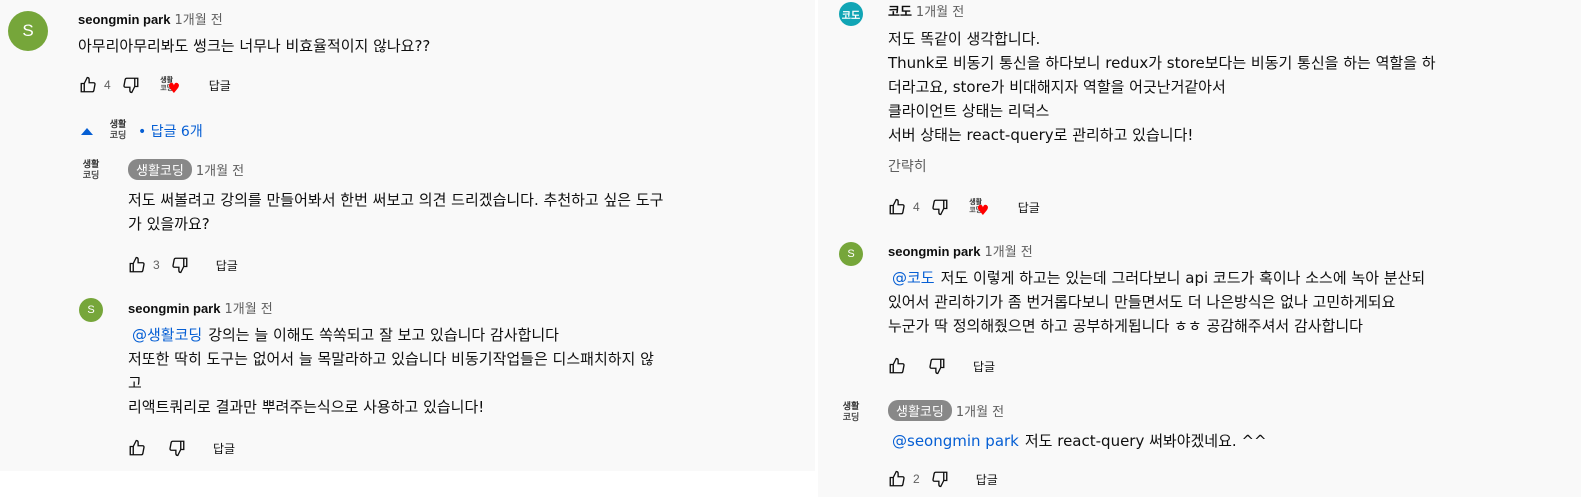  Describe the element at coordinates (345, 335) in the screenshot. I see `comment-text: @생활코딩 강의는 늘 이해도 쏙쏙되고 잘 보고 있습니다 감사합니다` at that location.